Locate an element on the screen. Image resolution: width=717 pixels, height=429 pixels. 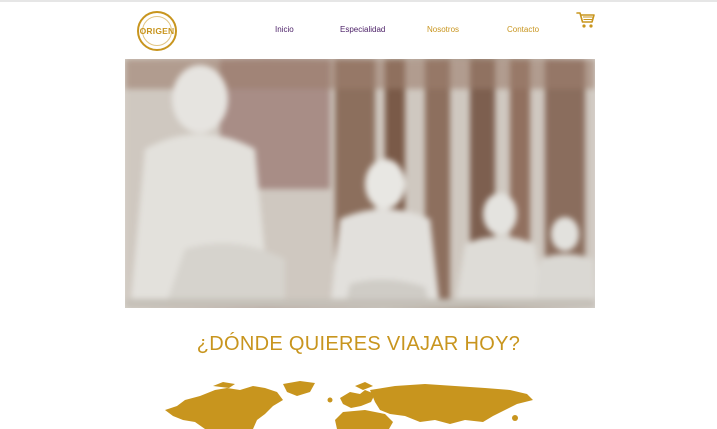
origen-logo: ORIGEN is located at coordinates (157, 31).